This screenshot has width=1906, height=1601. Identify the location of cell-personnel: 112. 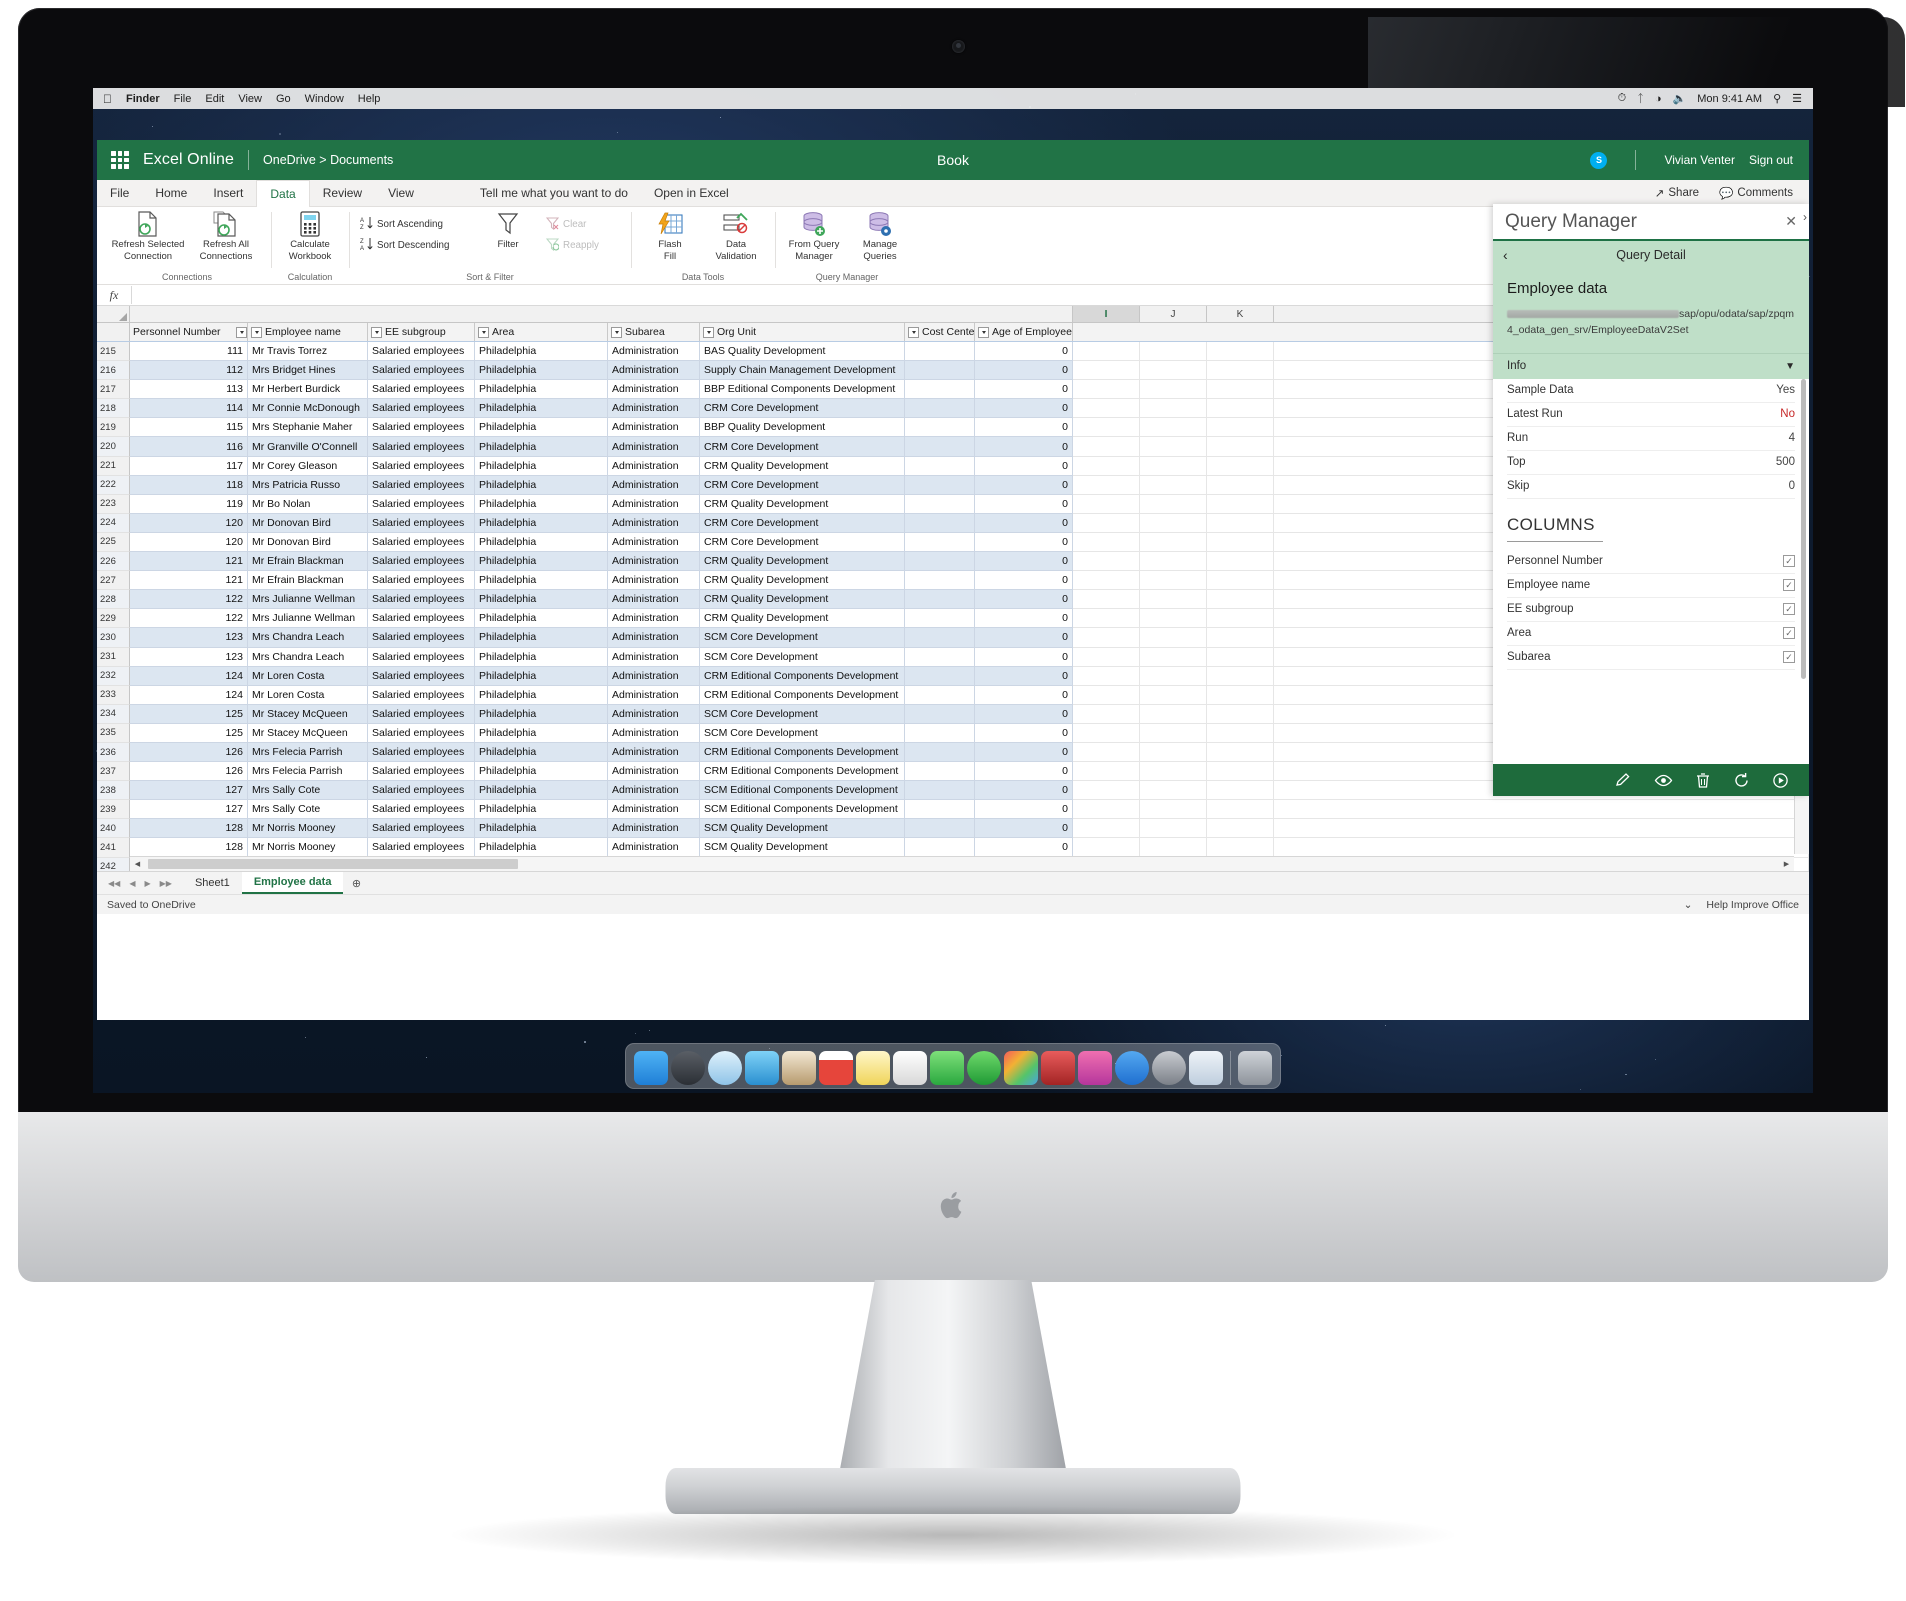
(189, 371).